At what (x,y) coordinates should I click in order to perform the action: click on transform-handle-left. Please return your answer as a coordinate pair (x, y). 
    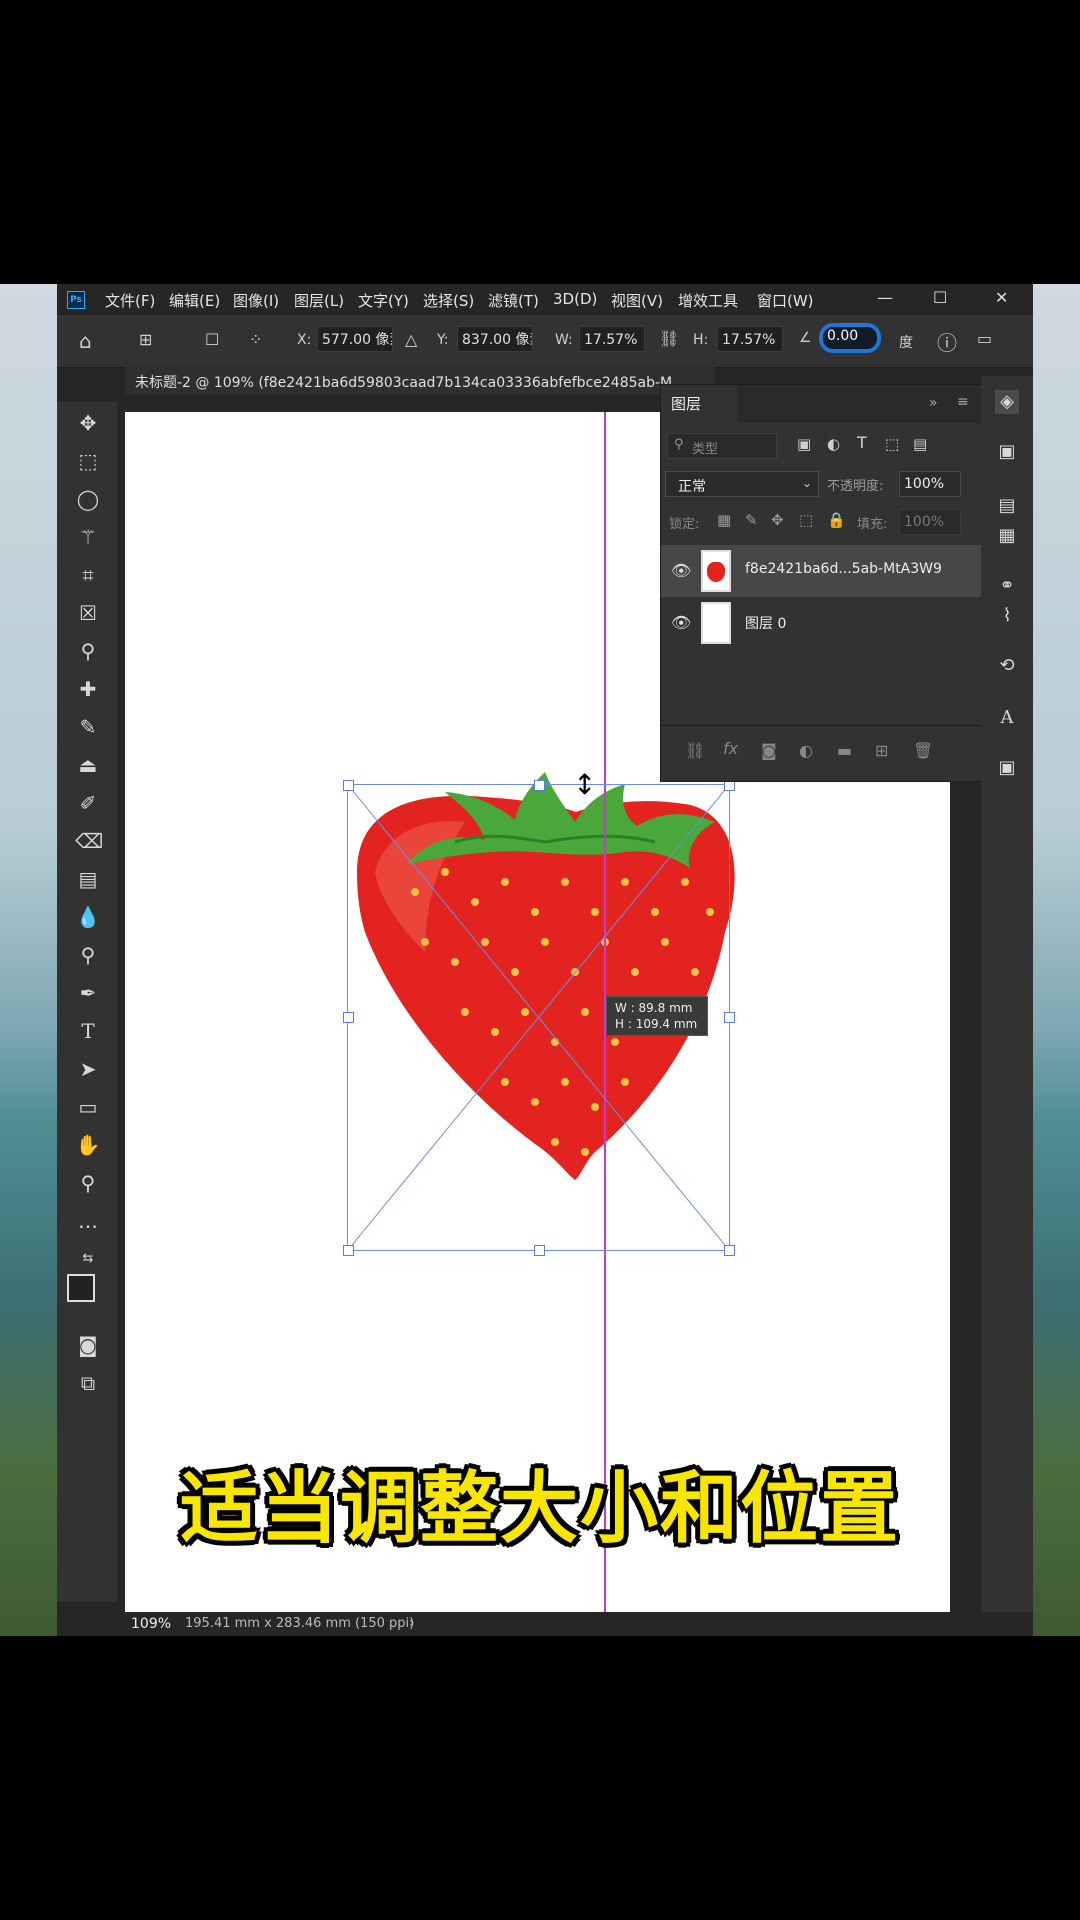
    Looking at the image, I should click on (348, 1017).